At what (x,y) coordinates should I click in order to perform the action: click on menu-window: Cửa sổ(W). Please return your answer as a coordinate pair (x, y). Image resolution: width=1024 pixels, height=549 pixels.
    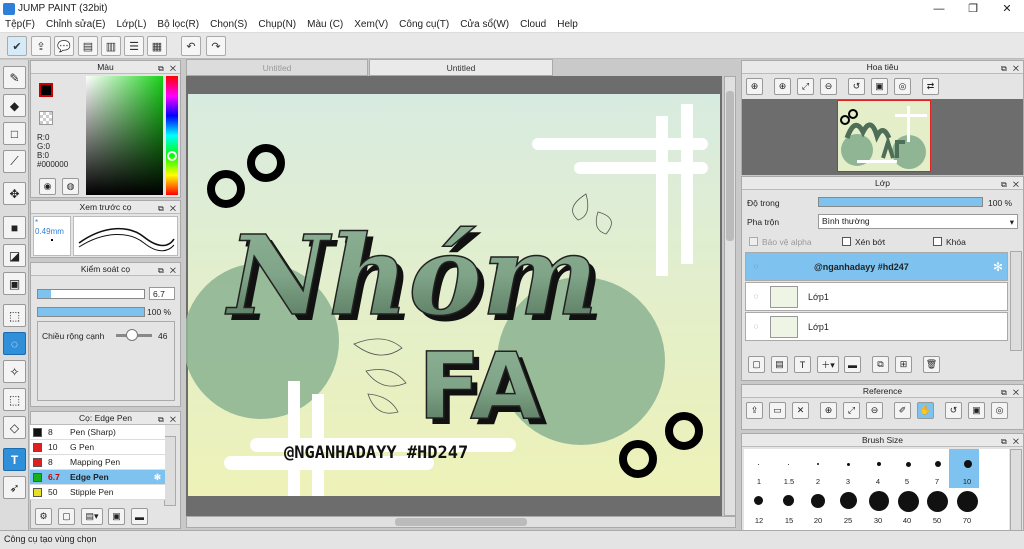
    Looking at the image, I should click on (484, 24).